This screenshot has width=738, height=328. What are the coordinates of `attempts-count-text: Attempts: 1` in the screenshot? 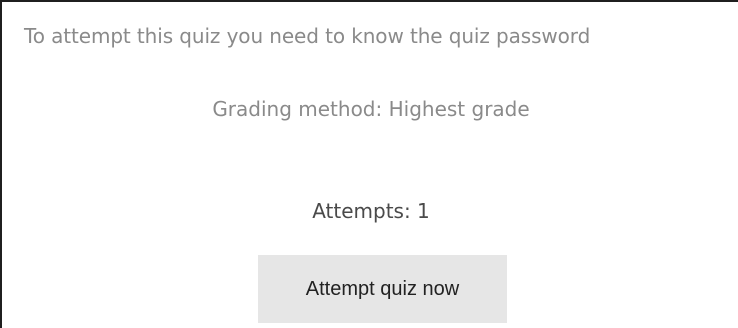 It's located at (371, 211).